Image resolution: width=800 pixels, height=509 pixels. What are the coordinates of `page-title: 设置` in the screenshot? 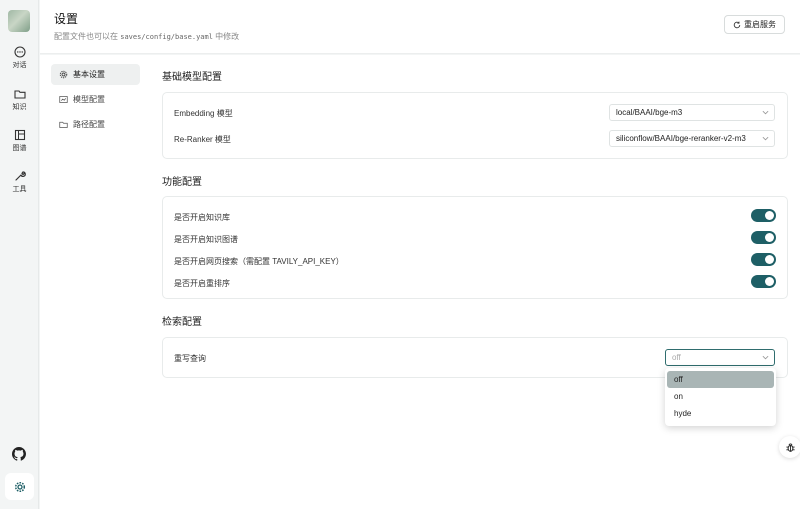 It's located at (66, 19).